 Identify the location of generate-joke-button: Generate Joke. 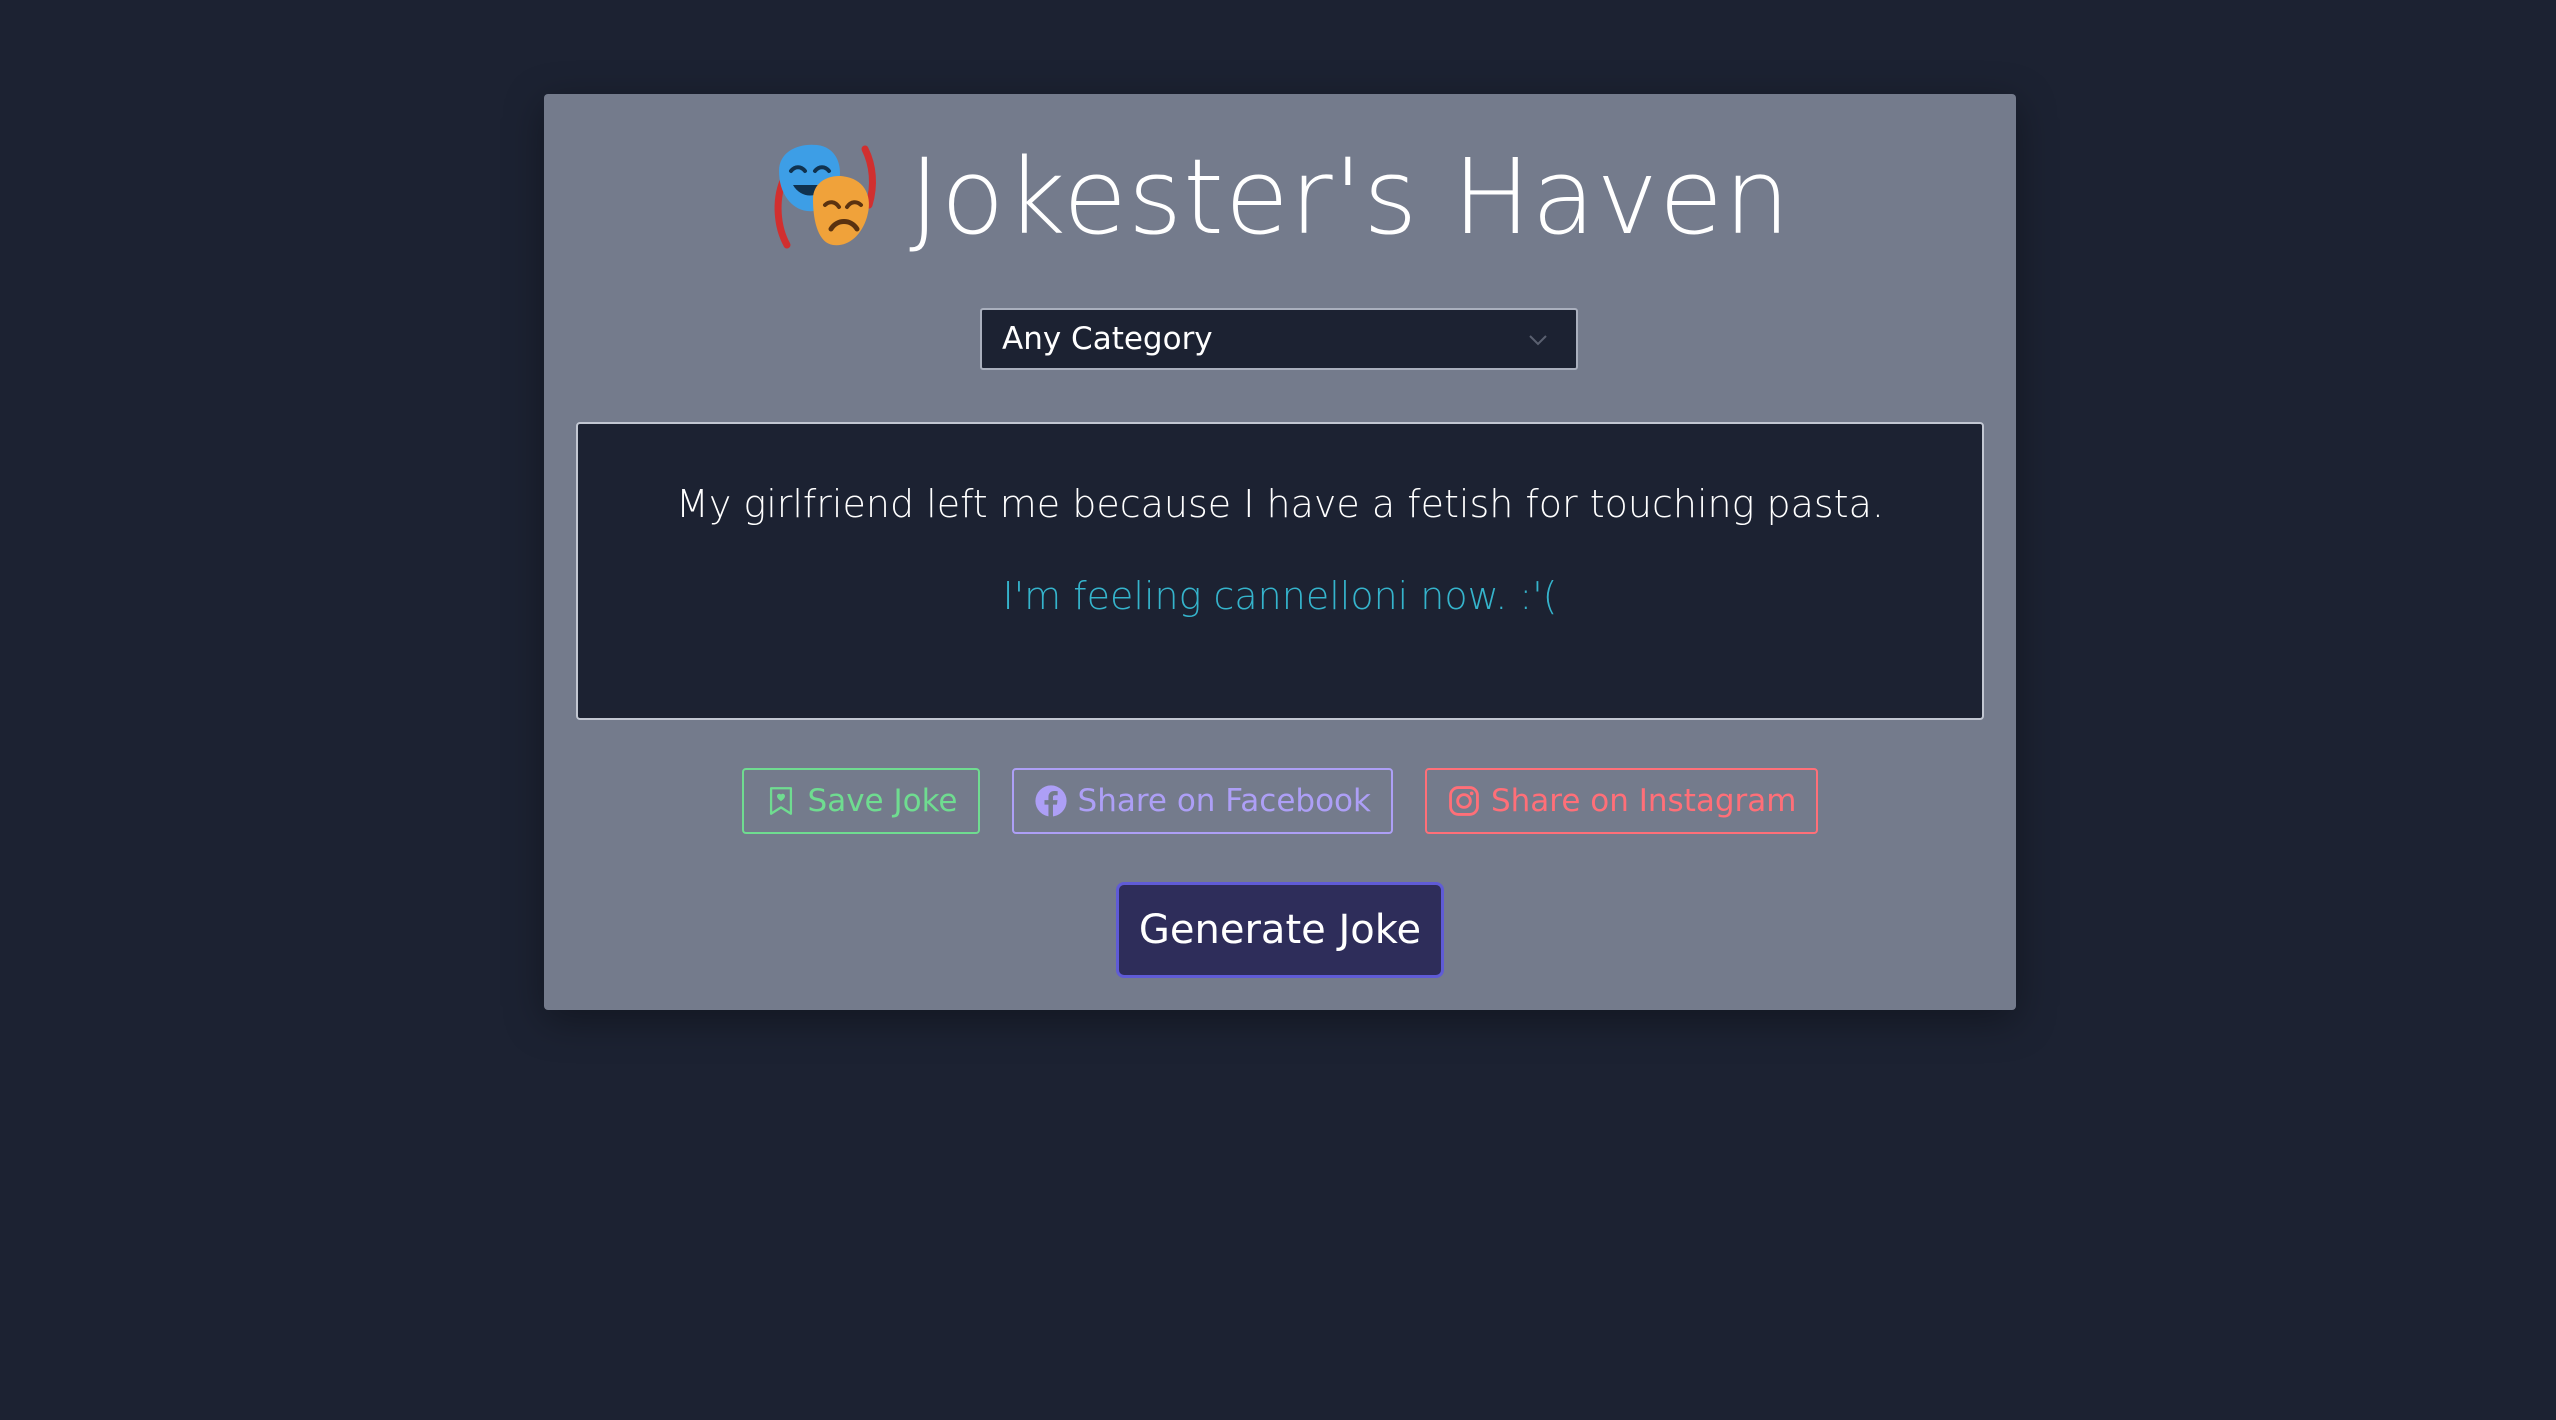
(1280, 930).